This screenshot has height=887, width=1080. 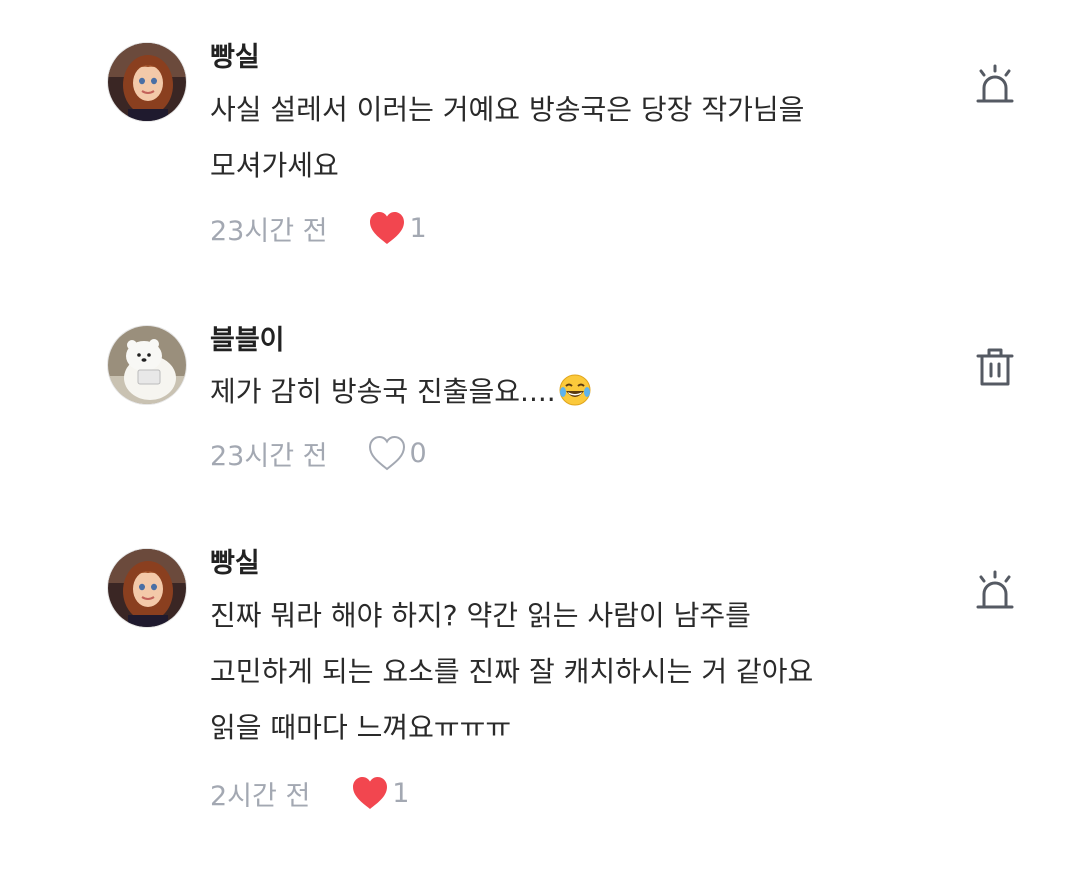 I want to click on comment-meta: 23시간 전 1, so click(x=318, y=228).